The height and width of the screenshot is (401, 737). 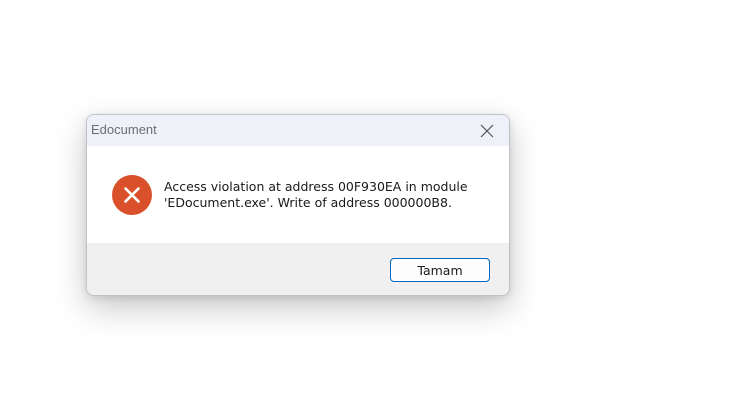 I want to click on close-button, so click(x=487, y=130).